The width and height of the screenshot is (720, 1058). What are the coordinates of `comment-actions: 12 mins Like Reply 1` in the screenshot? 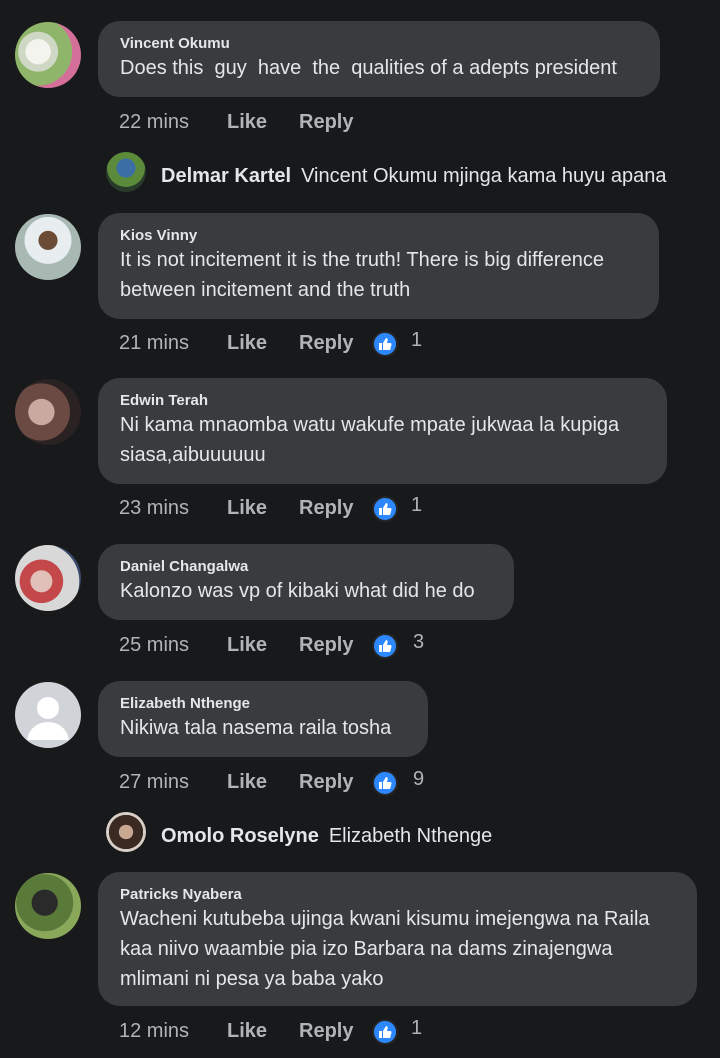 It's located at (279, 1031).